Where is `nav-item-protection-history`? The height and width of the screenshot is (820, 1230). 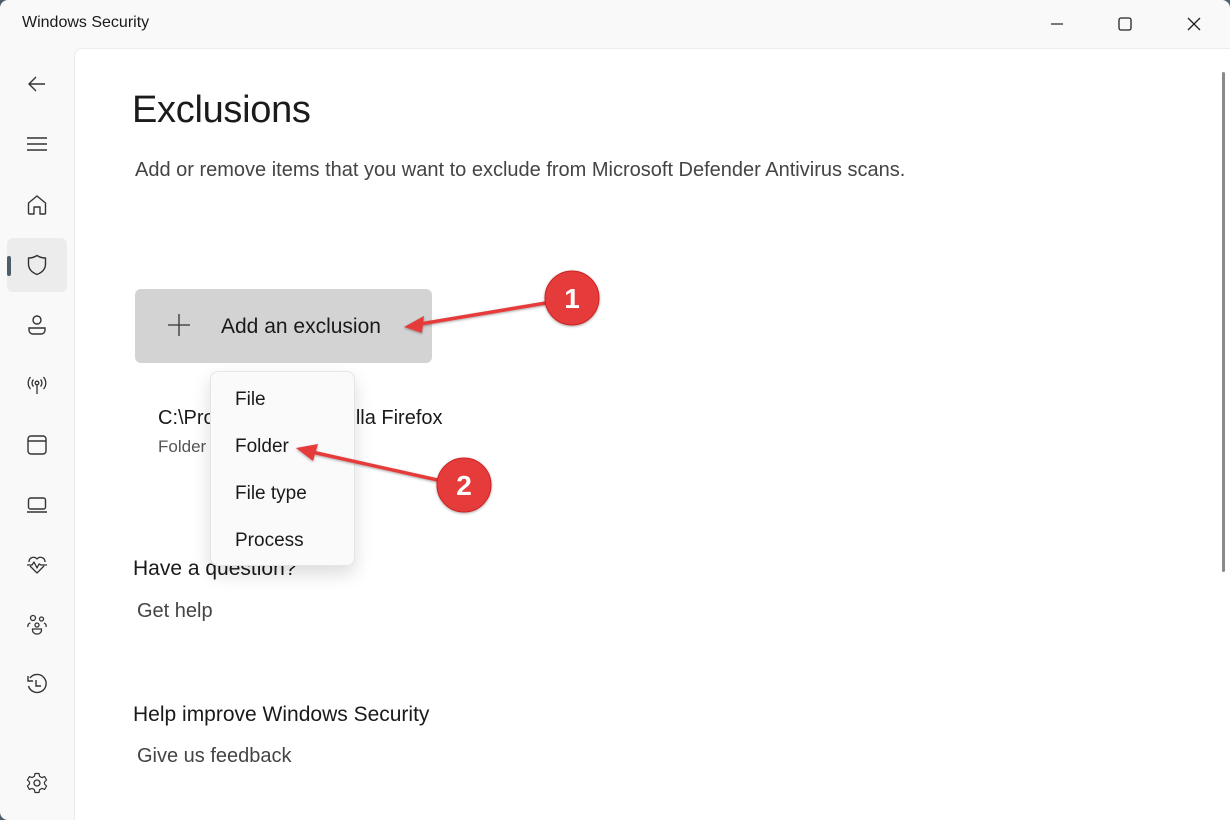
nav-item-protection-history is located at coordinates (37, 685).